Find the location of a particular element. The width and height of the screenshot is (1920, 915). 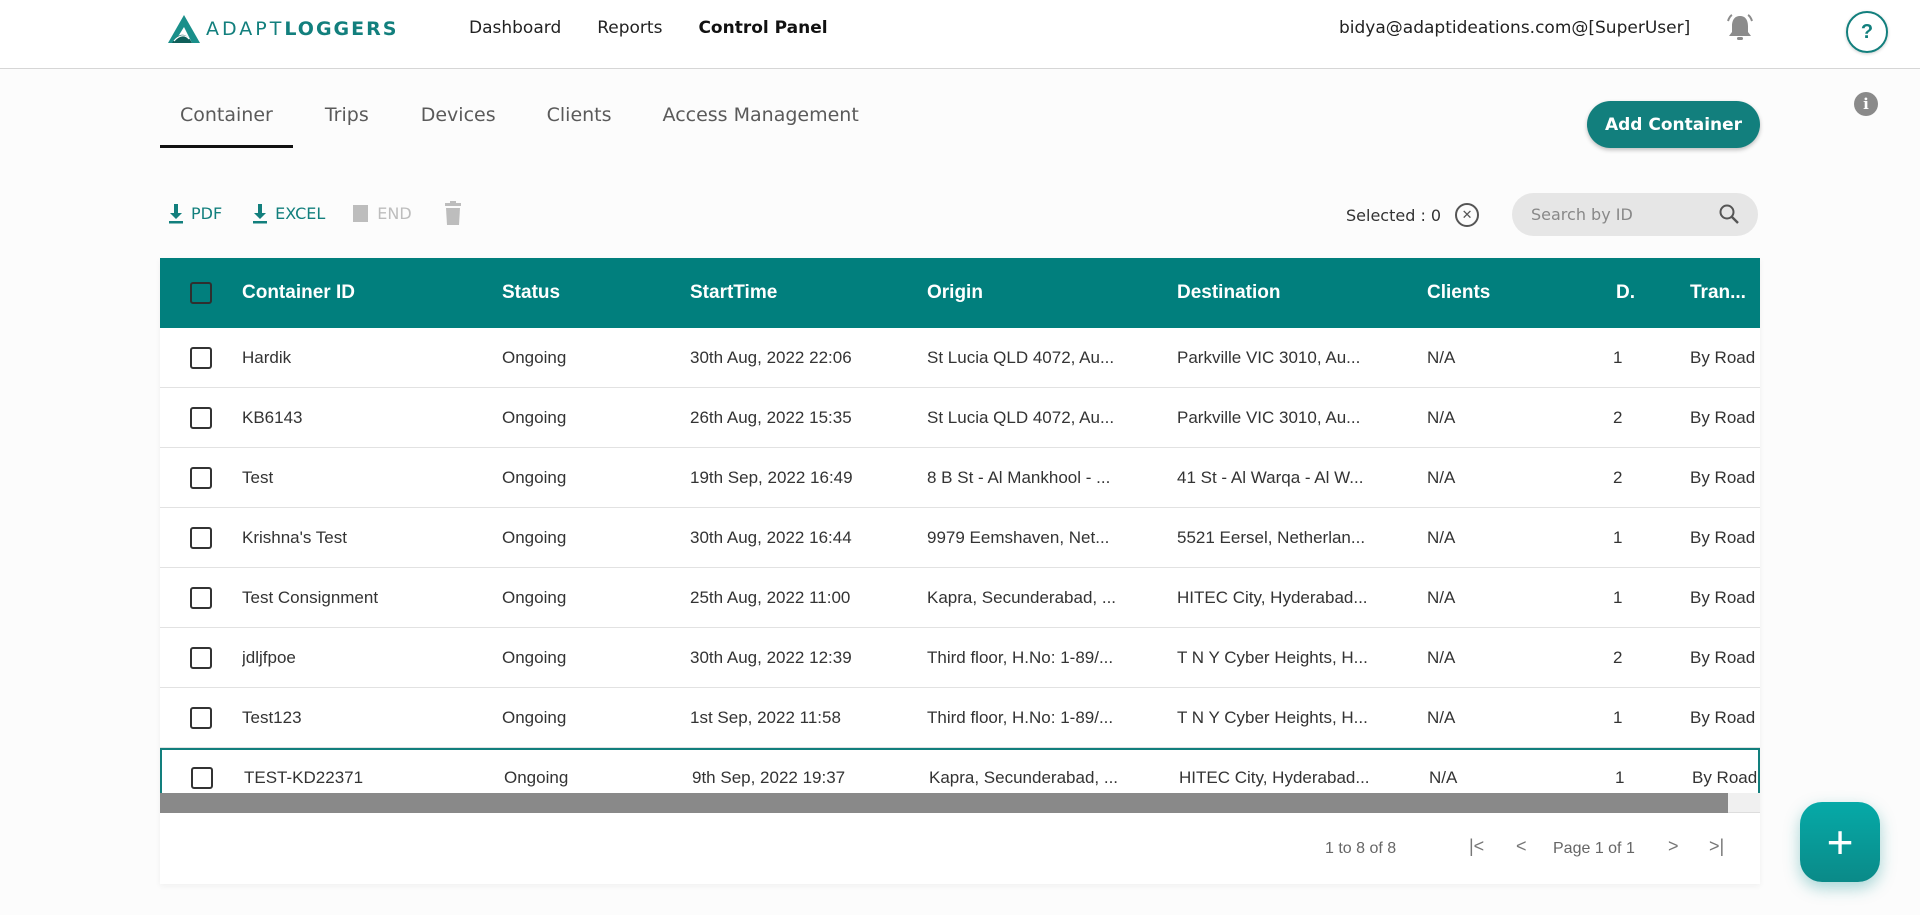

col-devices: D. is located at coordinates (1626, 293).